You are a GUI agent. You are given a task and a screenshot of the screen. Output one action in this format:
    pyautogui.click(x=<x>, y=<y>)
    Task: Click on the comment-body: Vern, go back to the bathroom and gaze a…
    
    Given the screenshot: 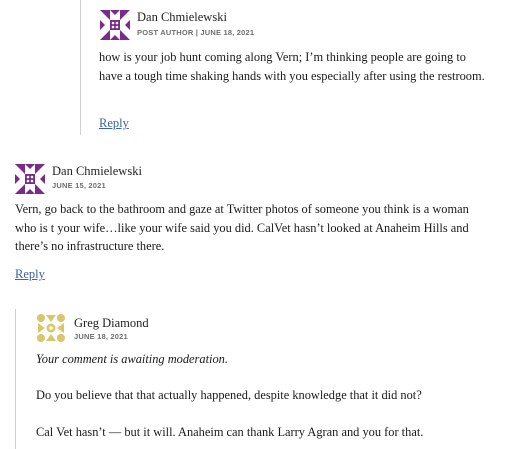 What is the action you would take?
    pyautogui.click(x=242, y=227)
    